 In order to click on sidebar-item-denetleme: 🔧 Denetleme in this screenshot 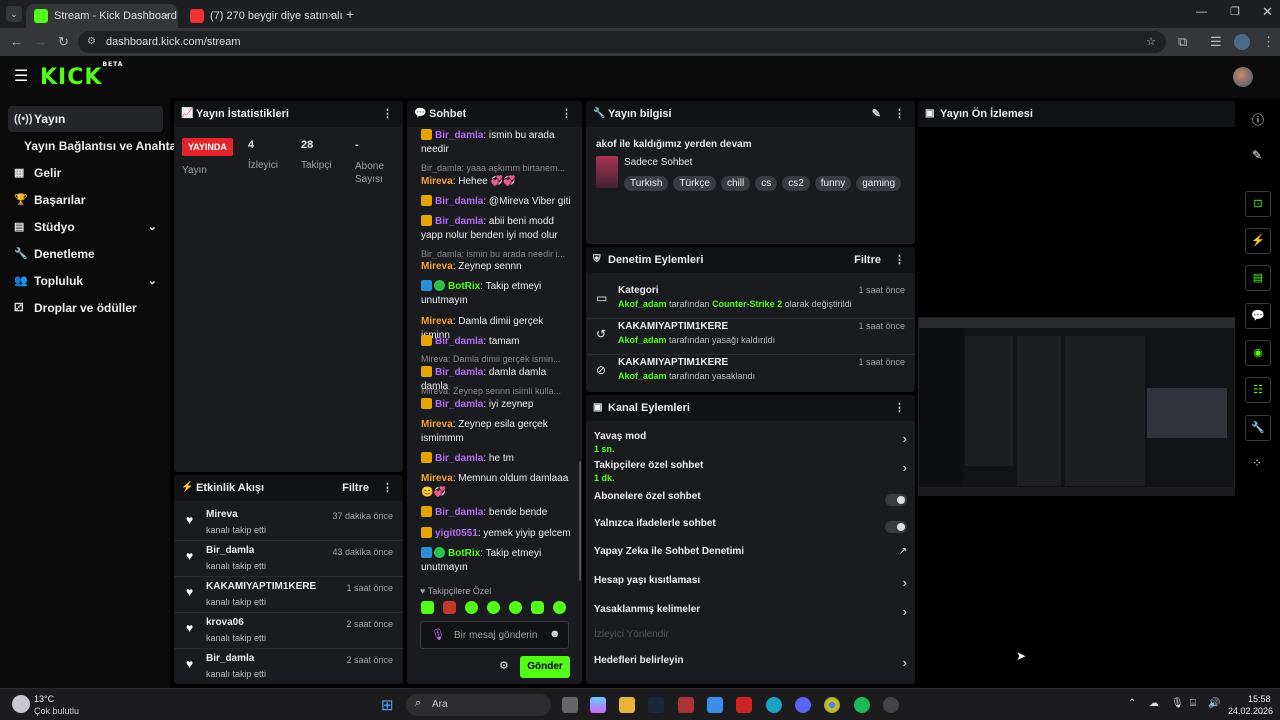, I will do `click(85, 254)`.